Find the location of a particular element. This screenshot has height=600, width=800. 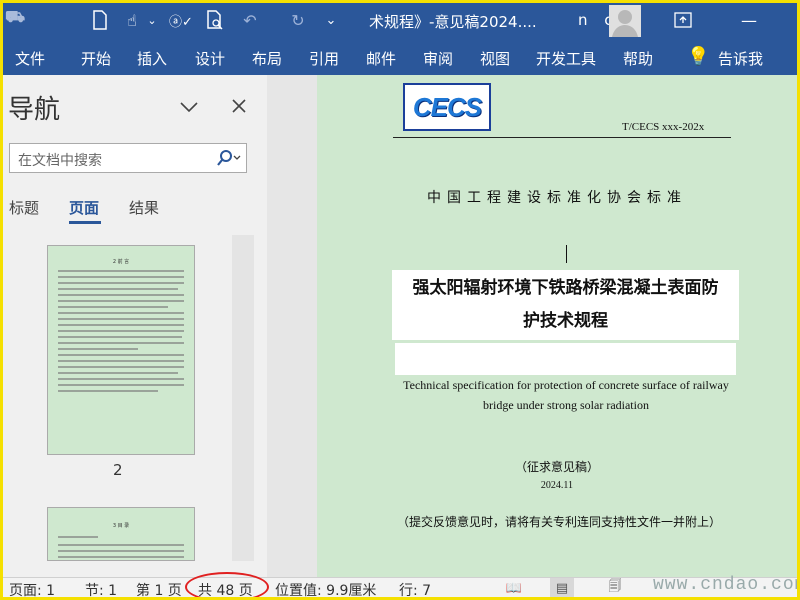

dropdown-icon: ⌄ is located at coordinates (152, 20).